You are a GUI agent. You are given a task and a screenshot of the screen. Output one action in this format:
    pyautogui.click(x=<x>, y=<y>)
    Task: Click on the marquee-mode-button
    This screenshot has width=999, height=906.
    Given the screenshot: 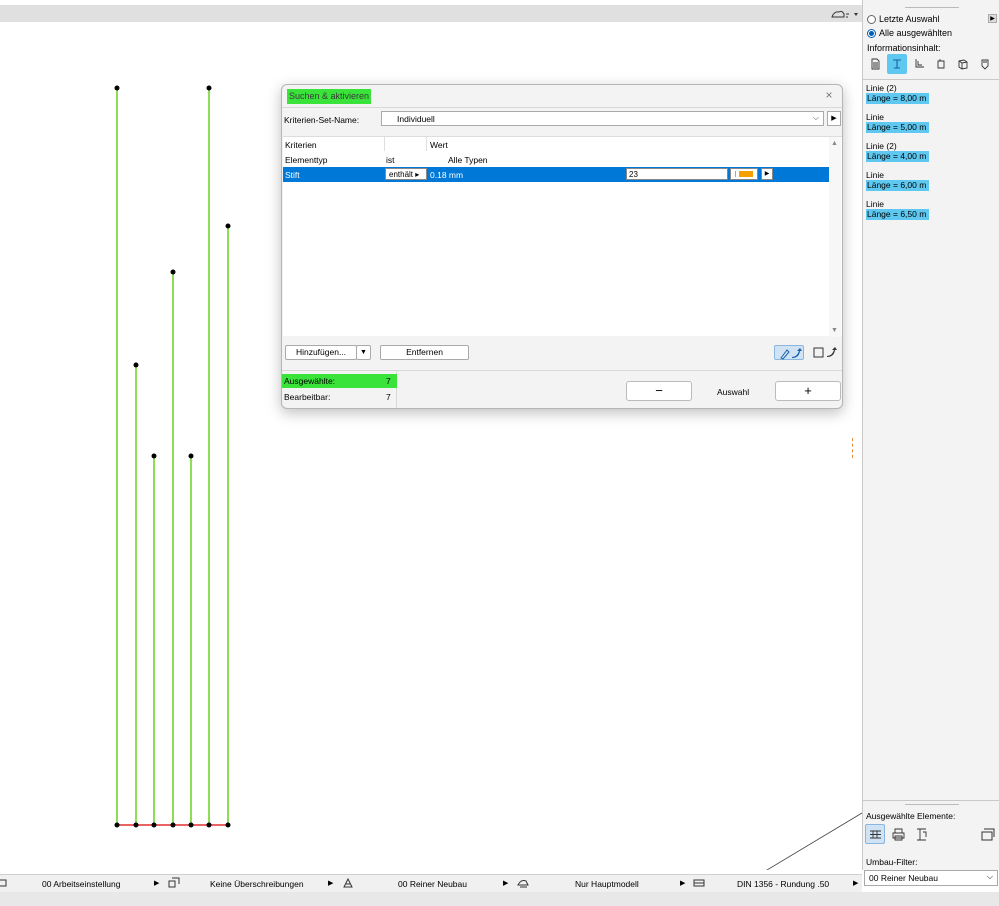 What is the action you would take?
    pyautogui.click(x=825, y=352)
    